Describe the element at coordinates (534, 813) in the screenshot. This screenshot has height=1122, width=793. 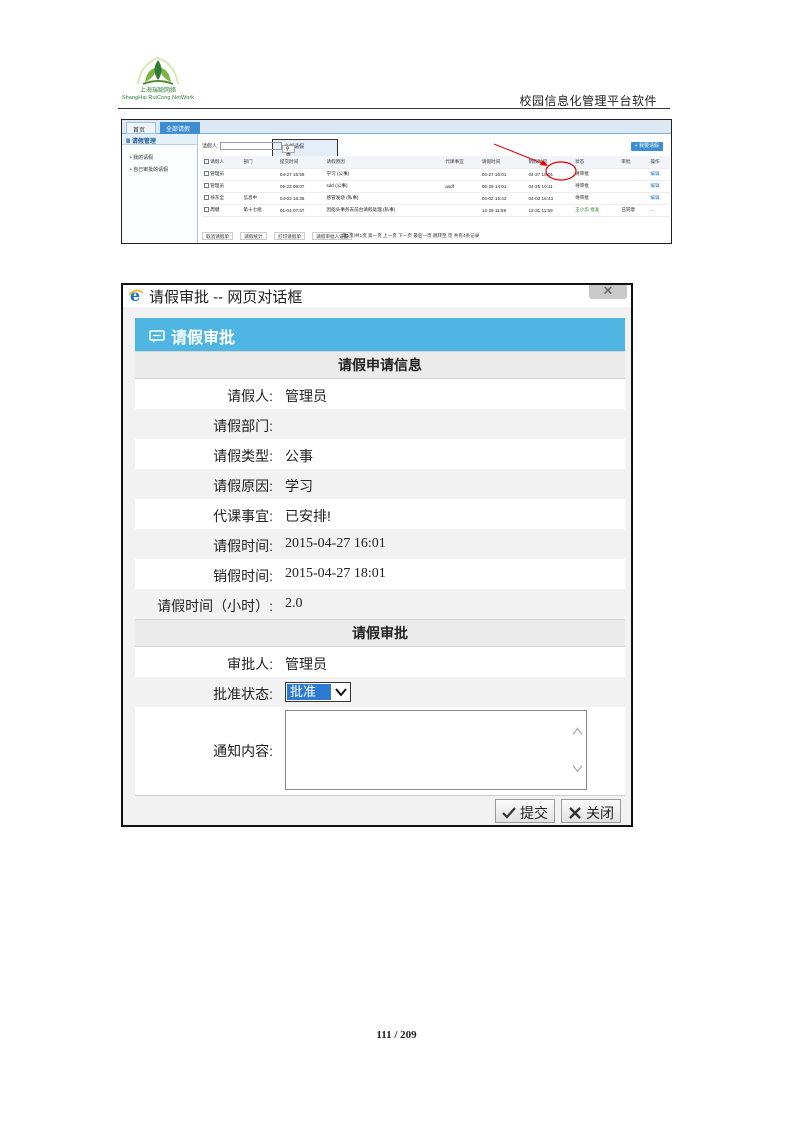
I see `submit-button-label: 提交` at that location.